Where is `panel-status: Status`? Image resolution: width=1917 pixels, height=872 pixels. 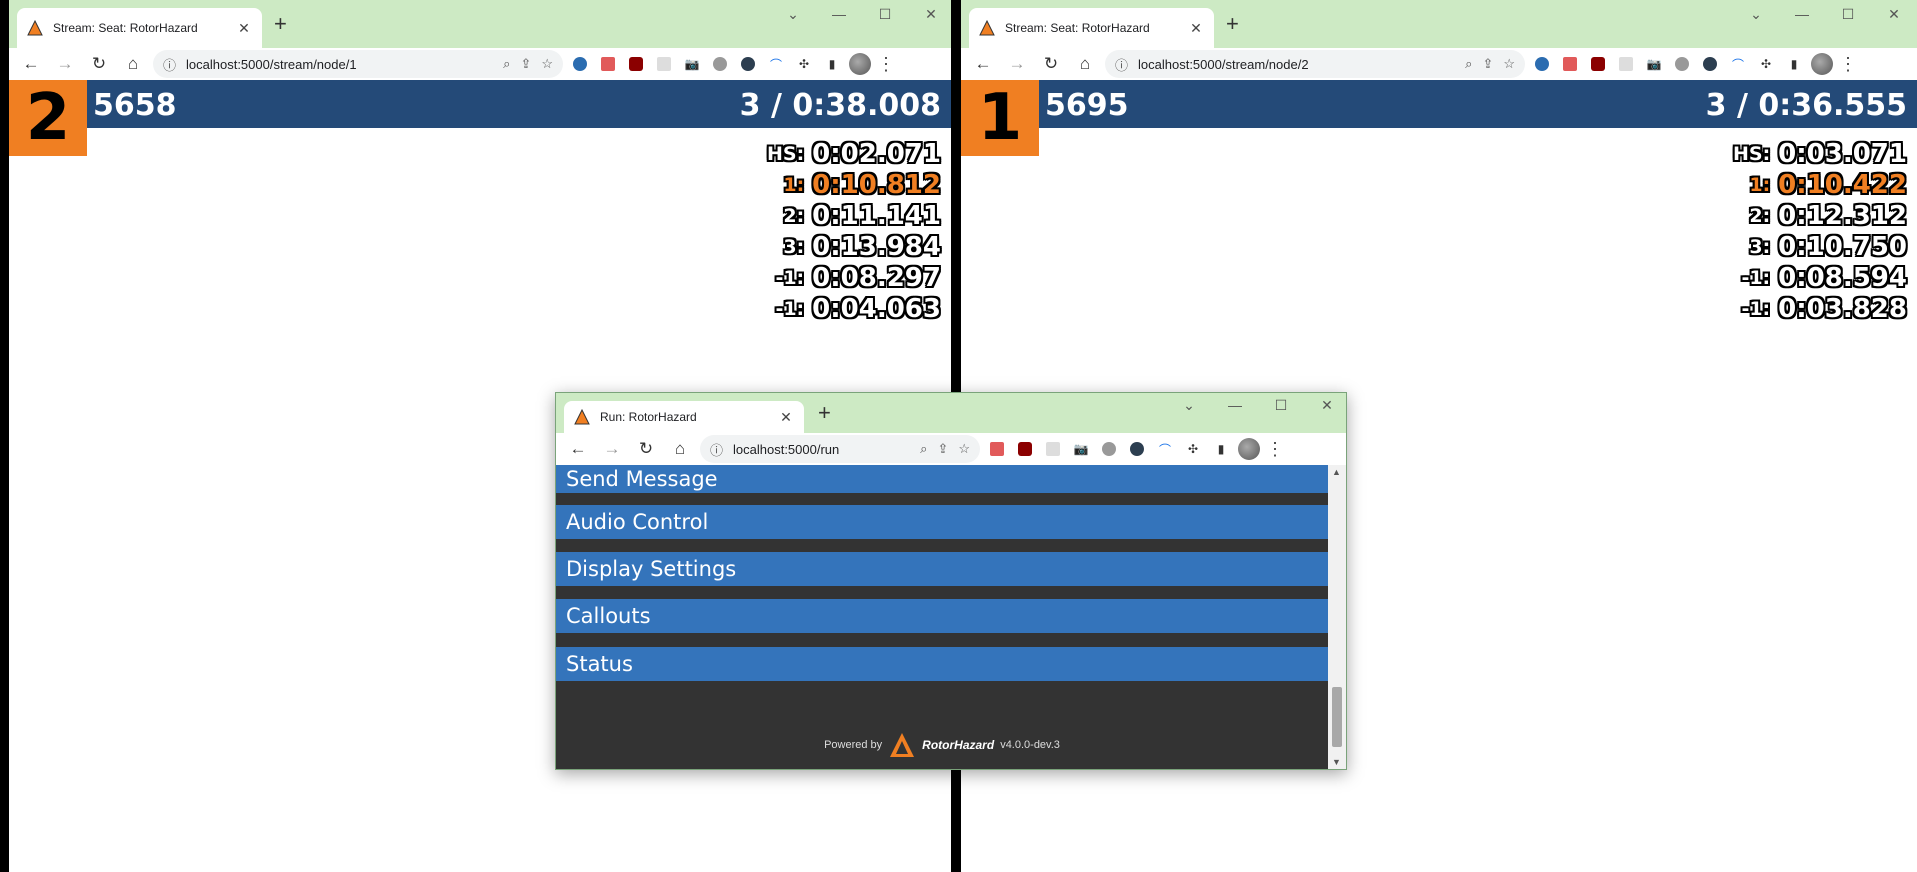 panel-status: Status is located at coordinates (942, 664).